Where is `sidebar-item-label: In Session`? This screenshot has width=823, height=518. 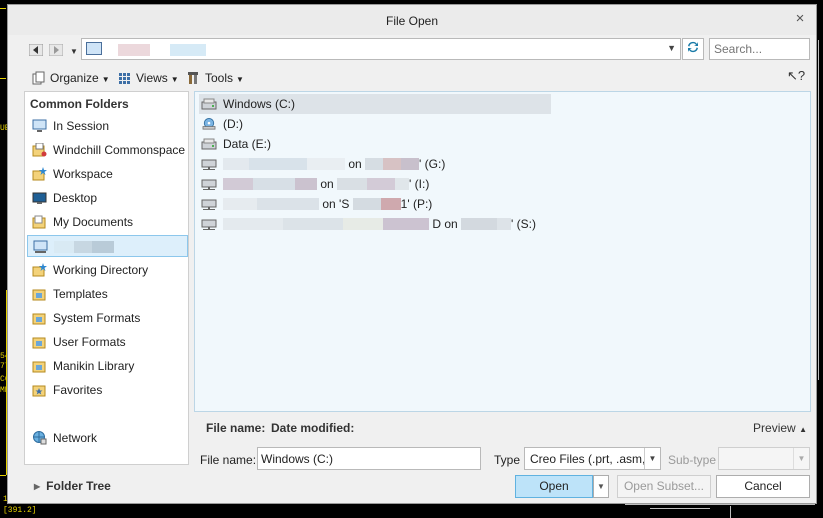
sidebar-item-label: In Session is located at coordinates (81, 126).